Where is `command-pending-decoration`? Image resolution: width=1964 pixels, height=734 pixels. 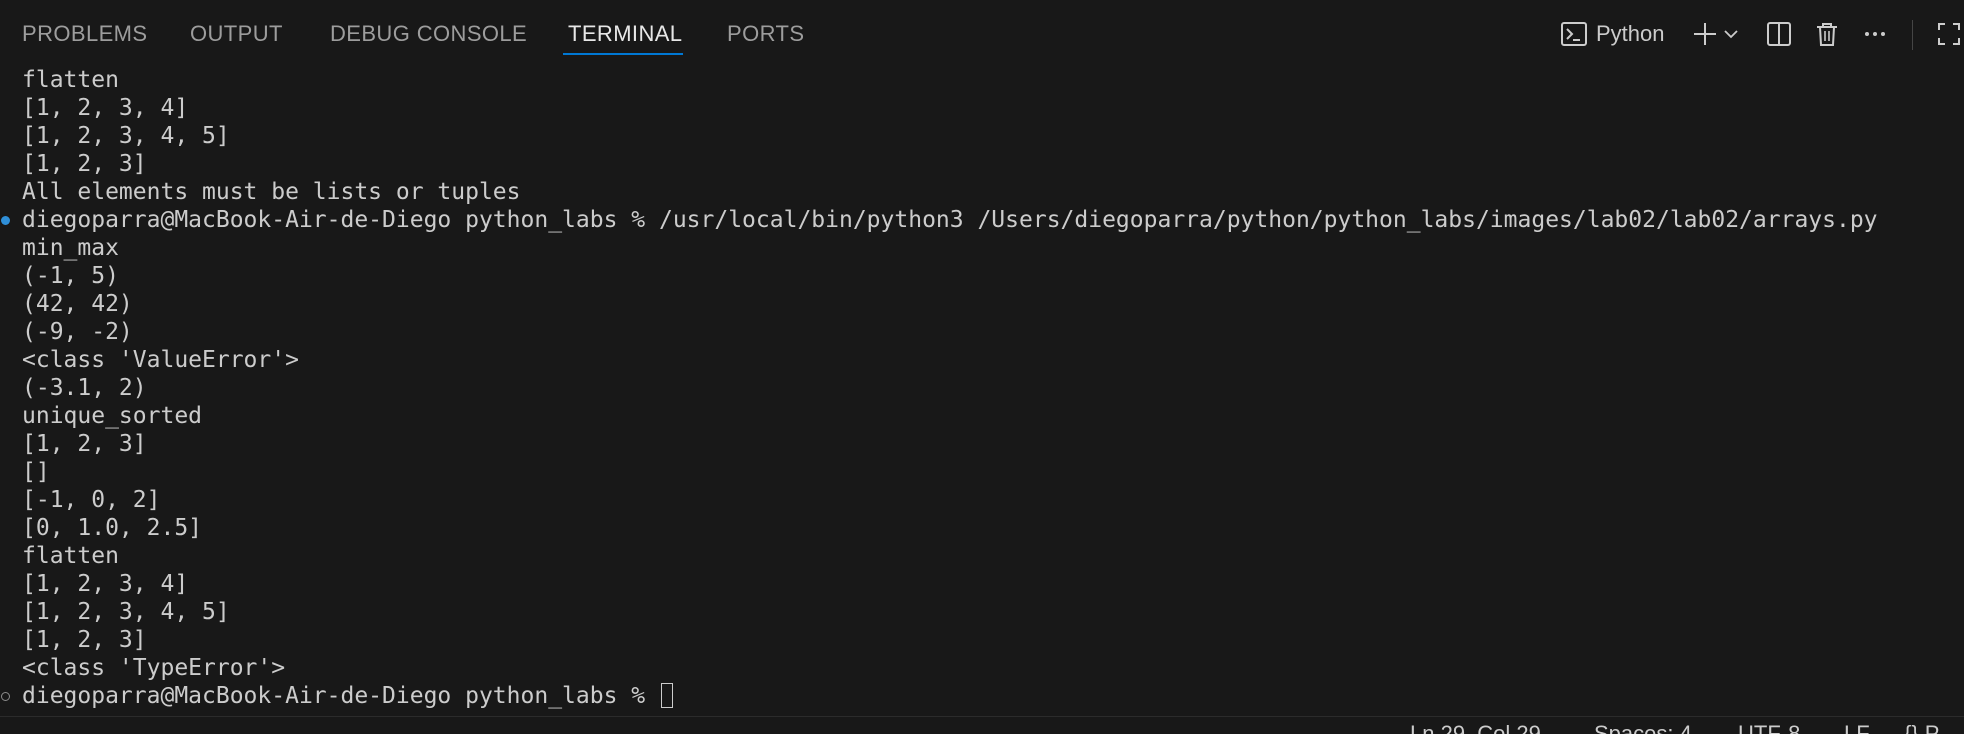 command-pending-decoration is located at coordinates (5, 696).